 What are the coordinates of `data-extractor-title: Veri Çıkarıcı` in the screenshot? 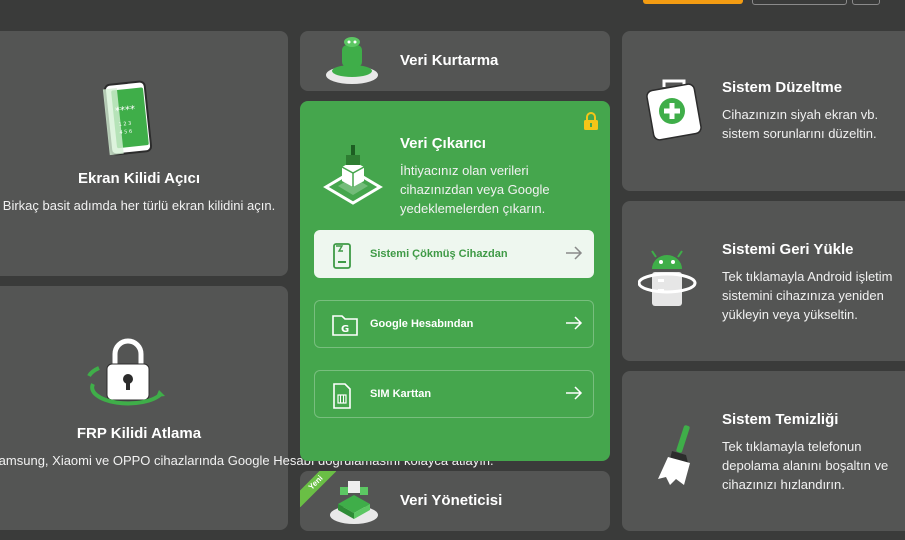 It's located at (443, 143).